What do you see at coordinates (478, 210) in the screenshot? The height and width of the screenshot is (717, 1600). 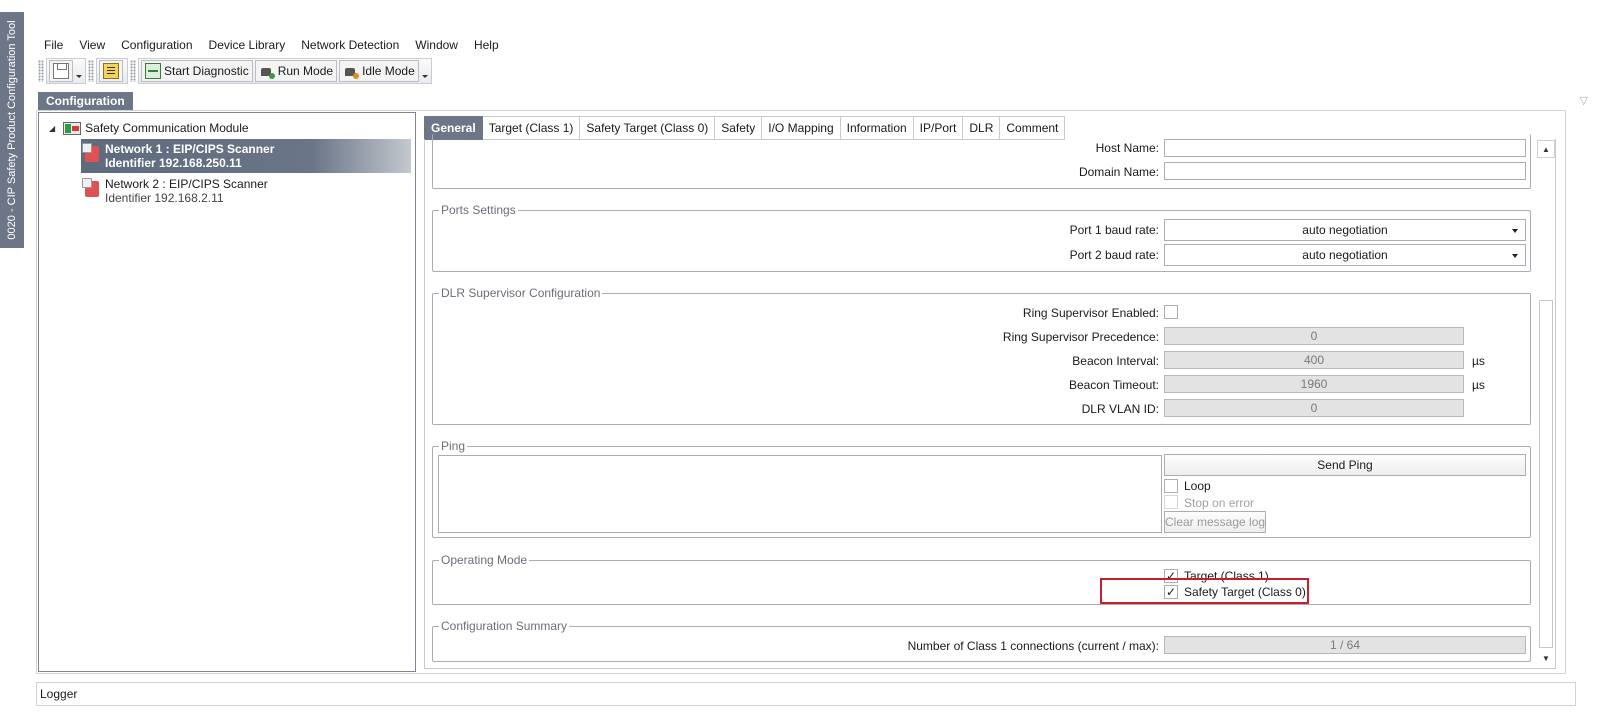 I see `ports-settings-title: Ports Settings` at bounding box center [478, 210].